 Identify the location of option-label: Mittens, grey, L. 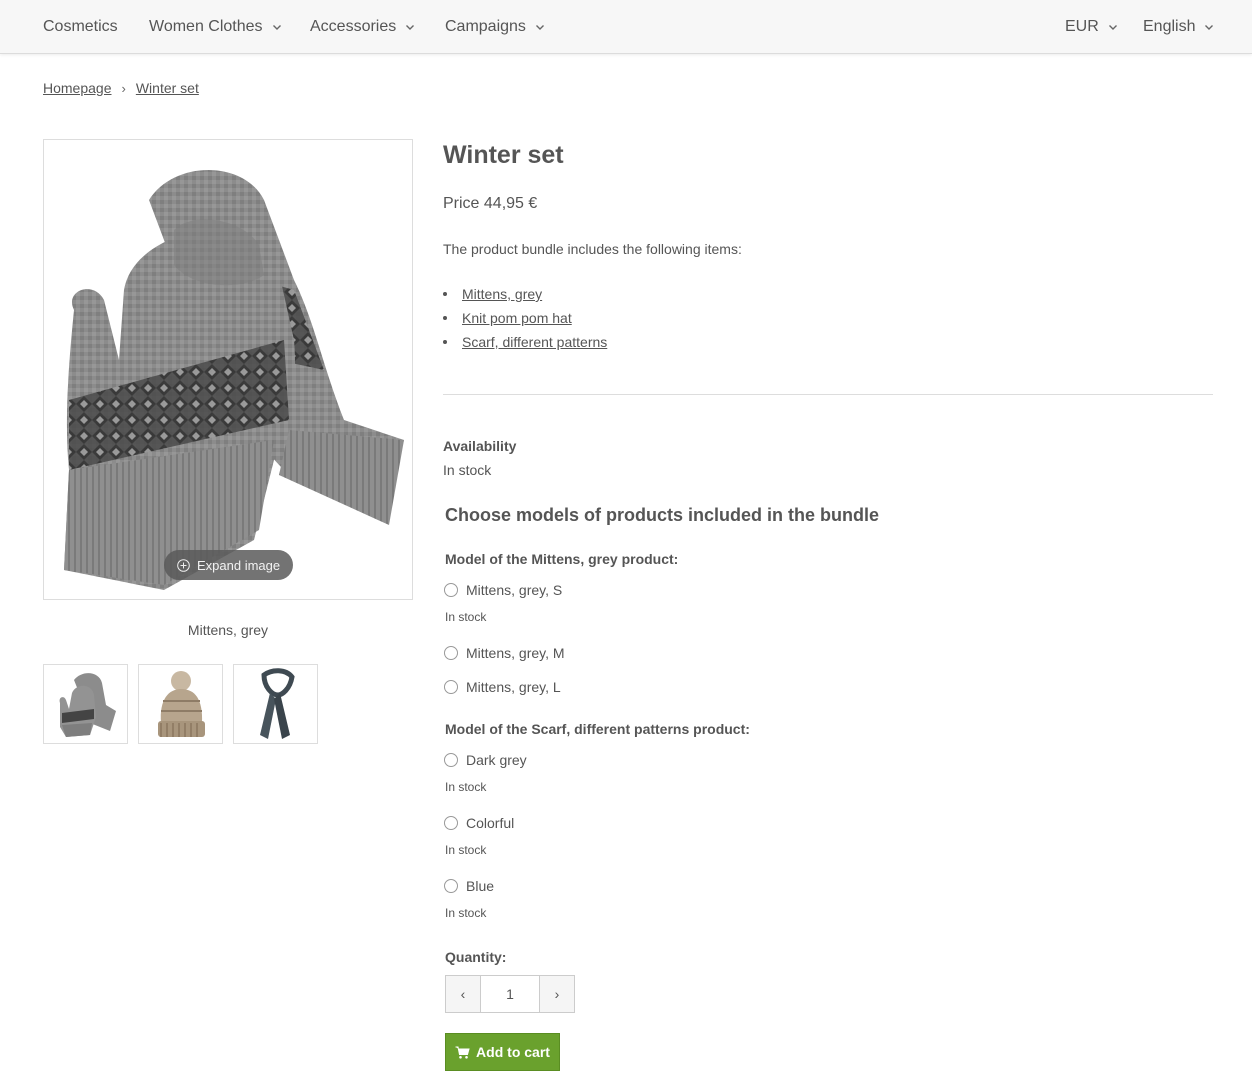
(513, 687).